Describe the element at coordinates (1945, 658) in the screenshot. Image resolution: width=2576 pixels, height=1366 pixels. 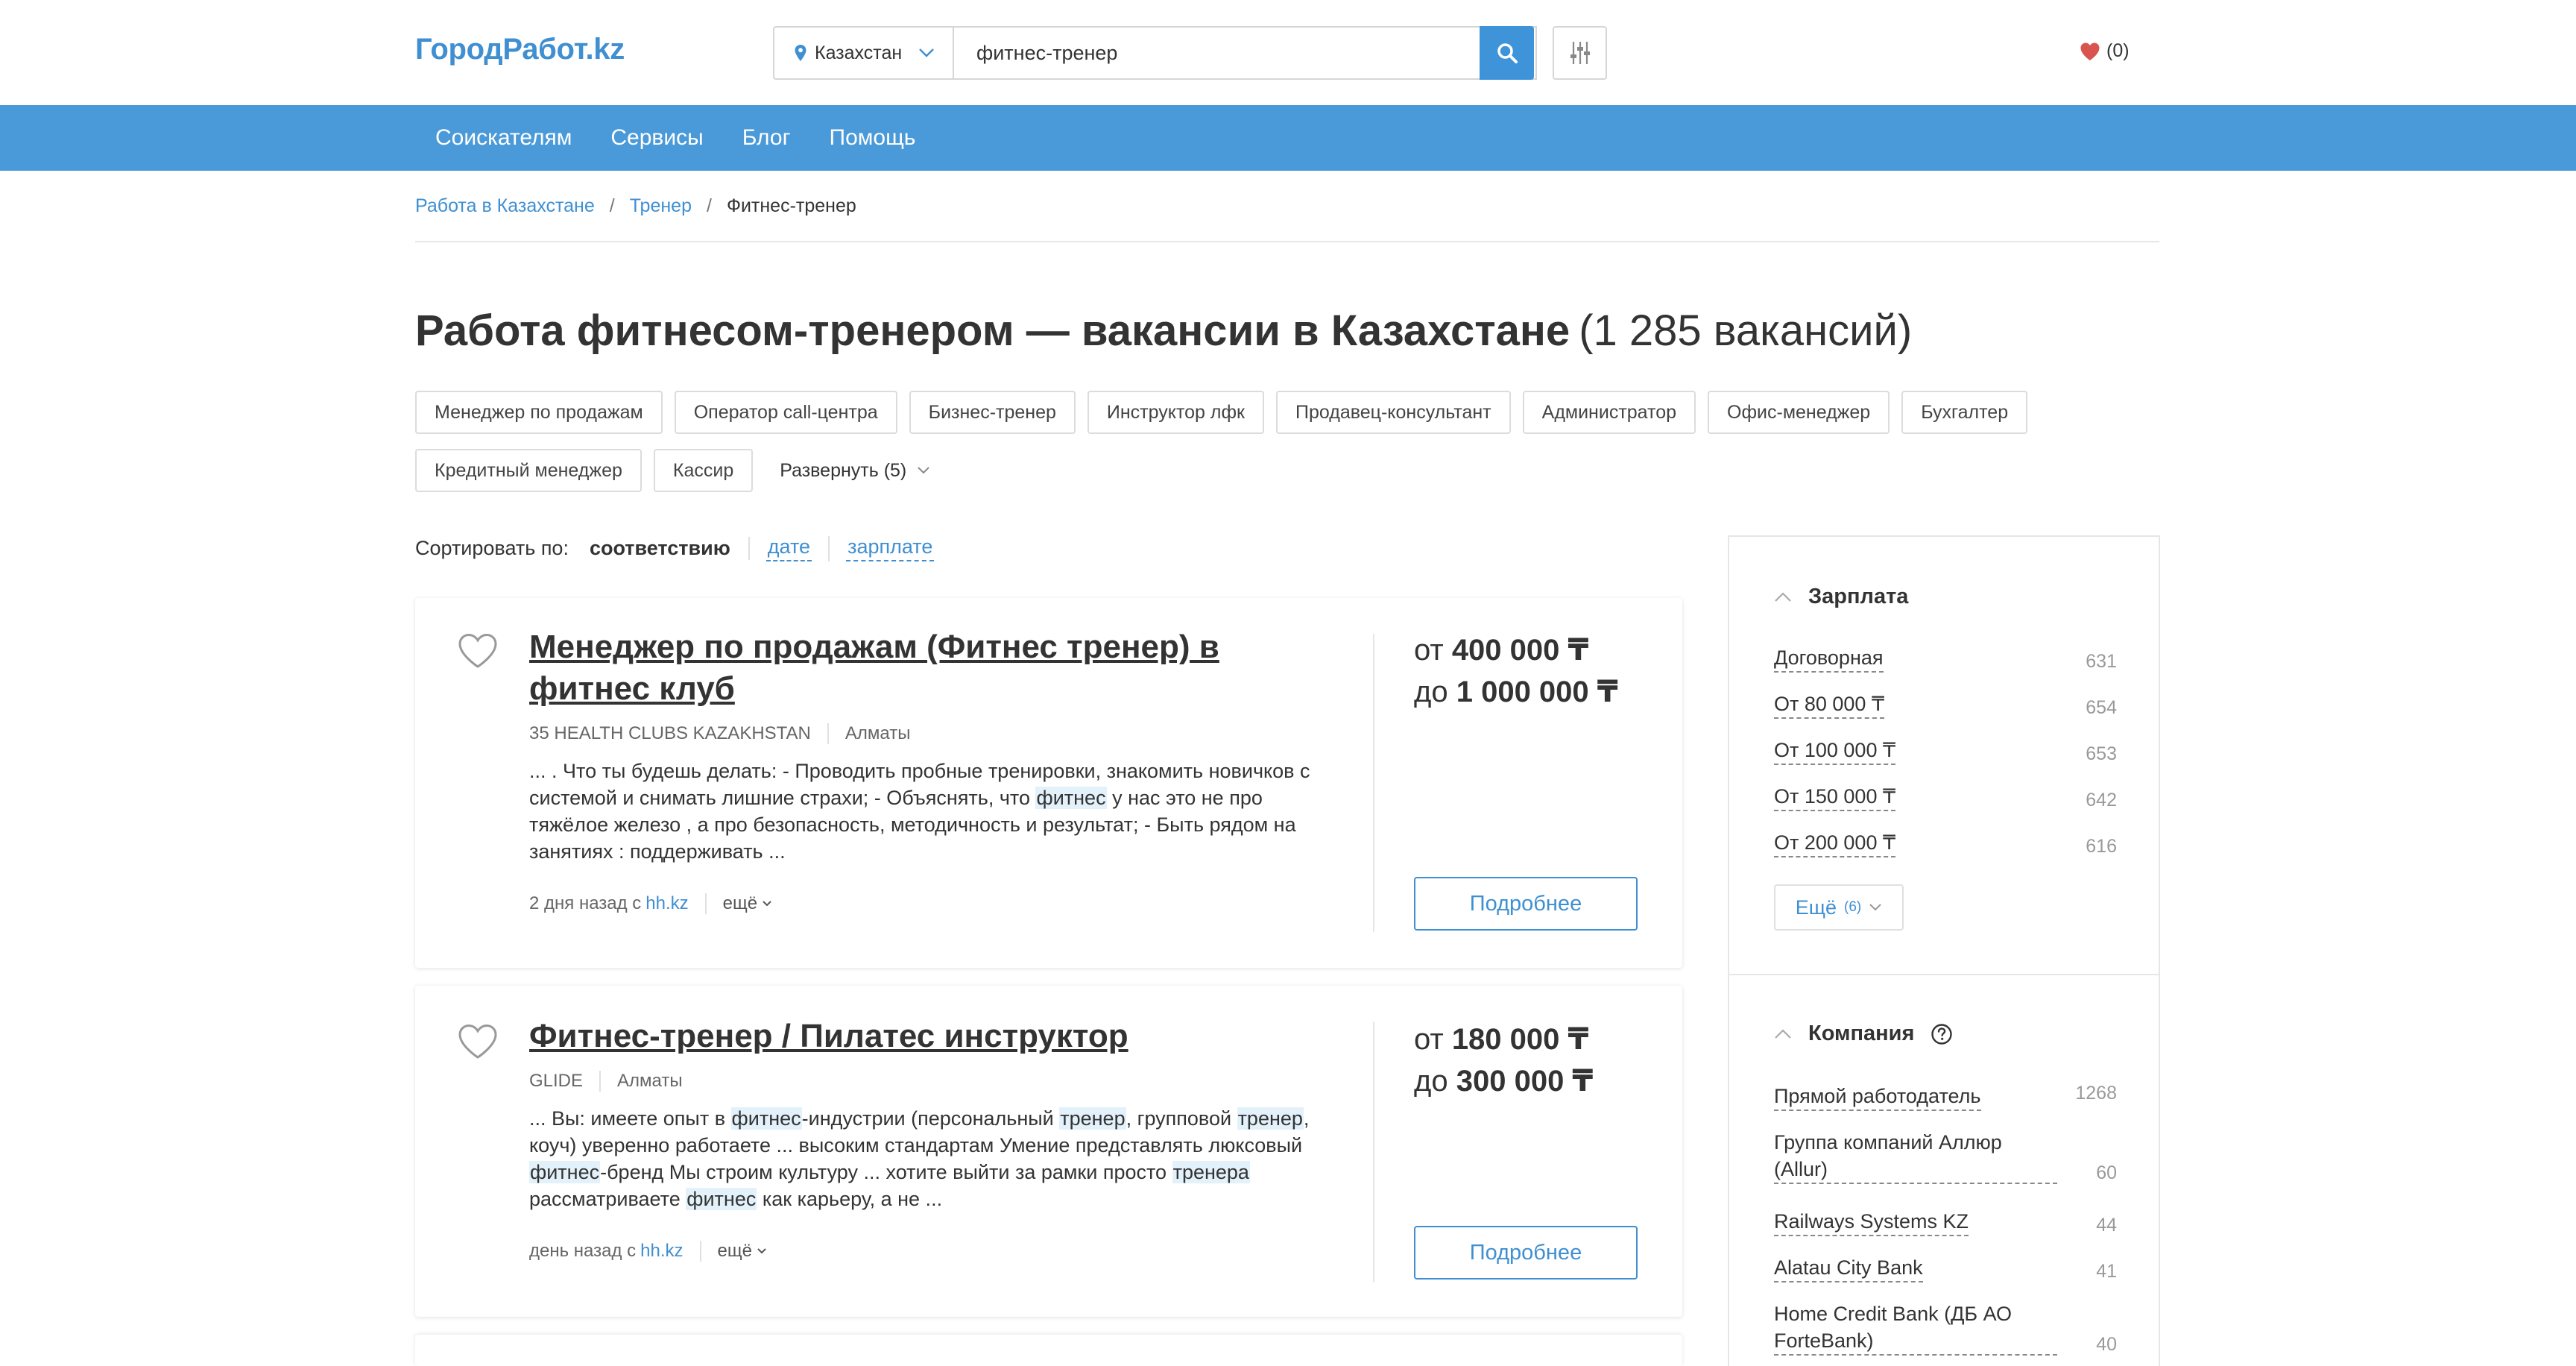
I see `filter-option: Договорная 631` at that location.